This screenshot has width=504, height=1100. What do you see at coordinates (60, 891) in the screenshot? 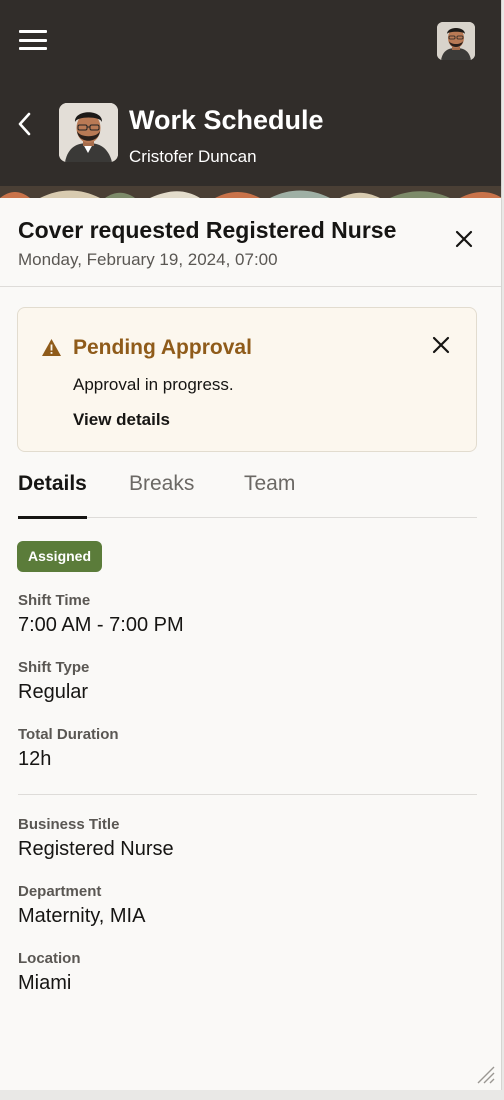
I see `field-label: Department` at bounding box center [60, 891].